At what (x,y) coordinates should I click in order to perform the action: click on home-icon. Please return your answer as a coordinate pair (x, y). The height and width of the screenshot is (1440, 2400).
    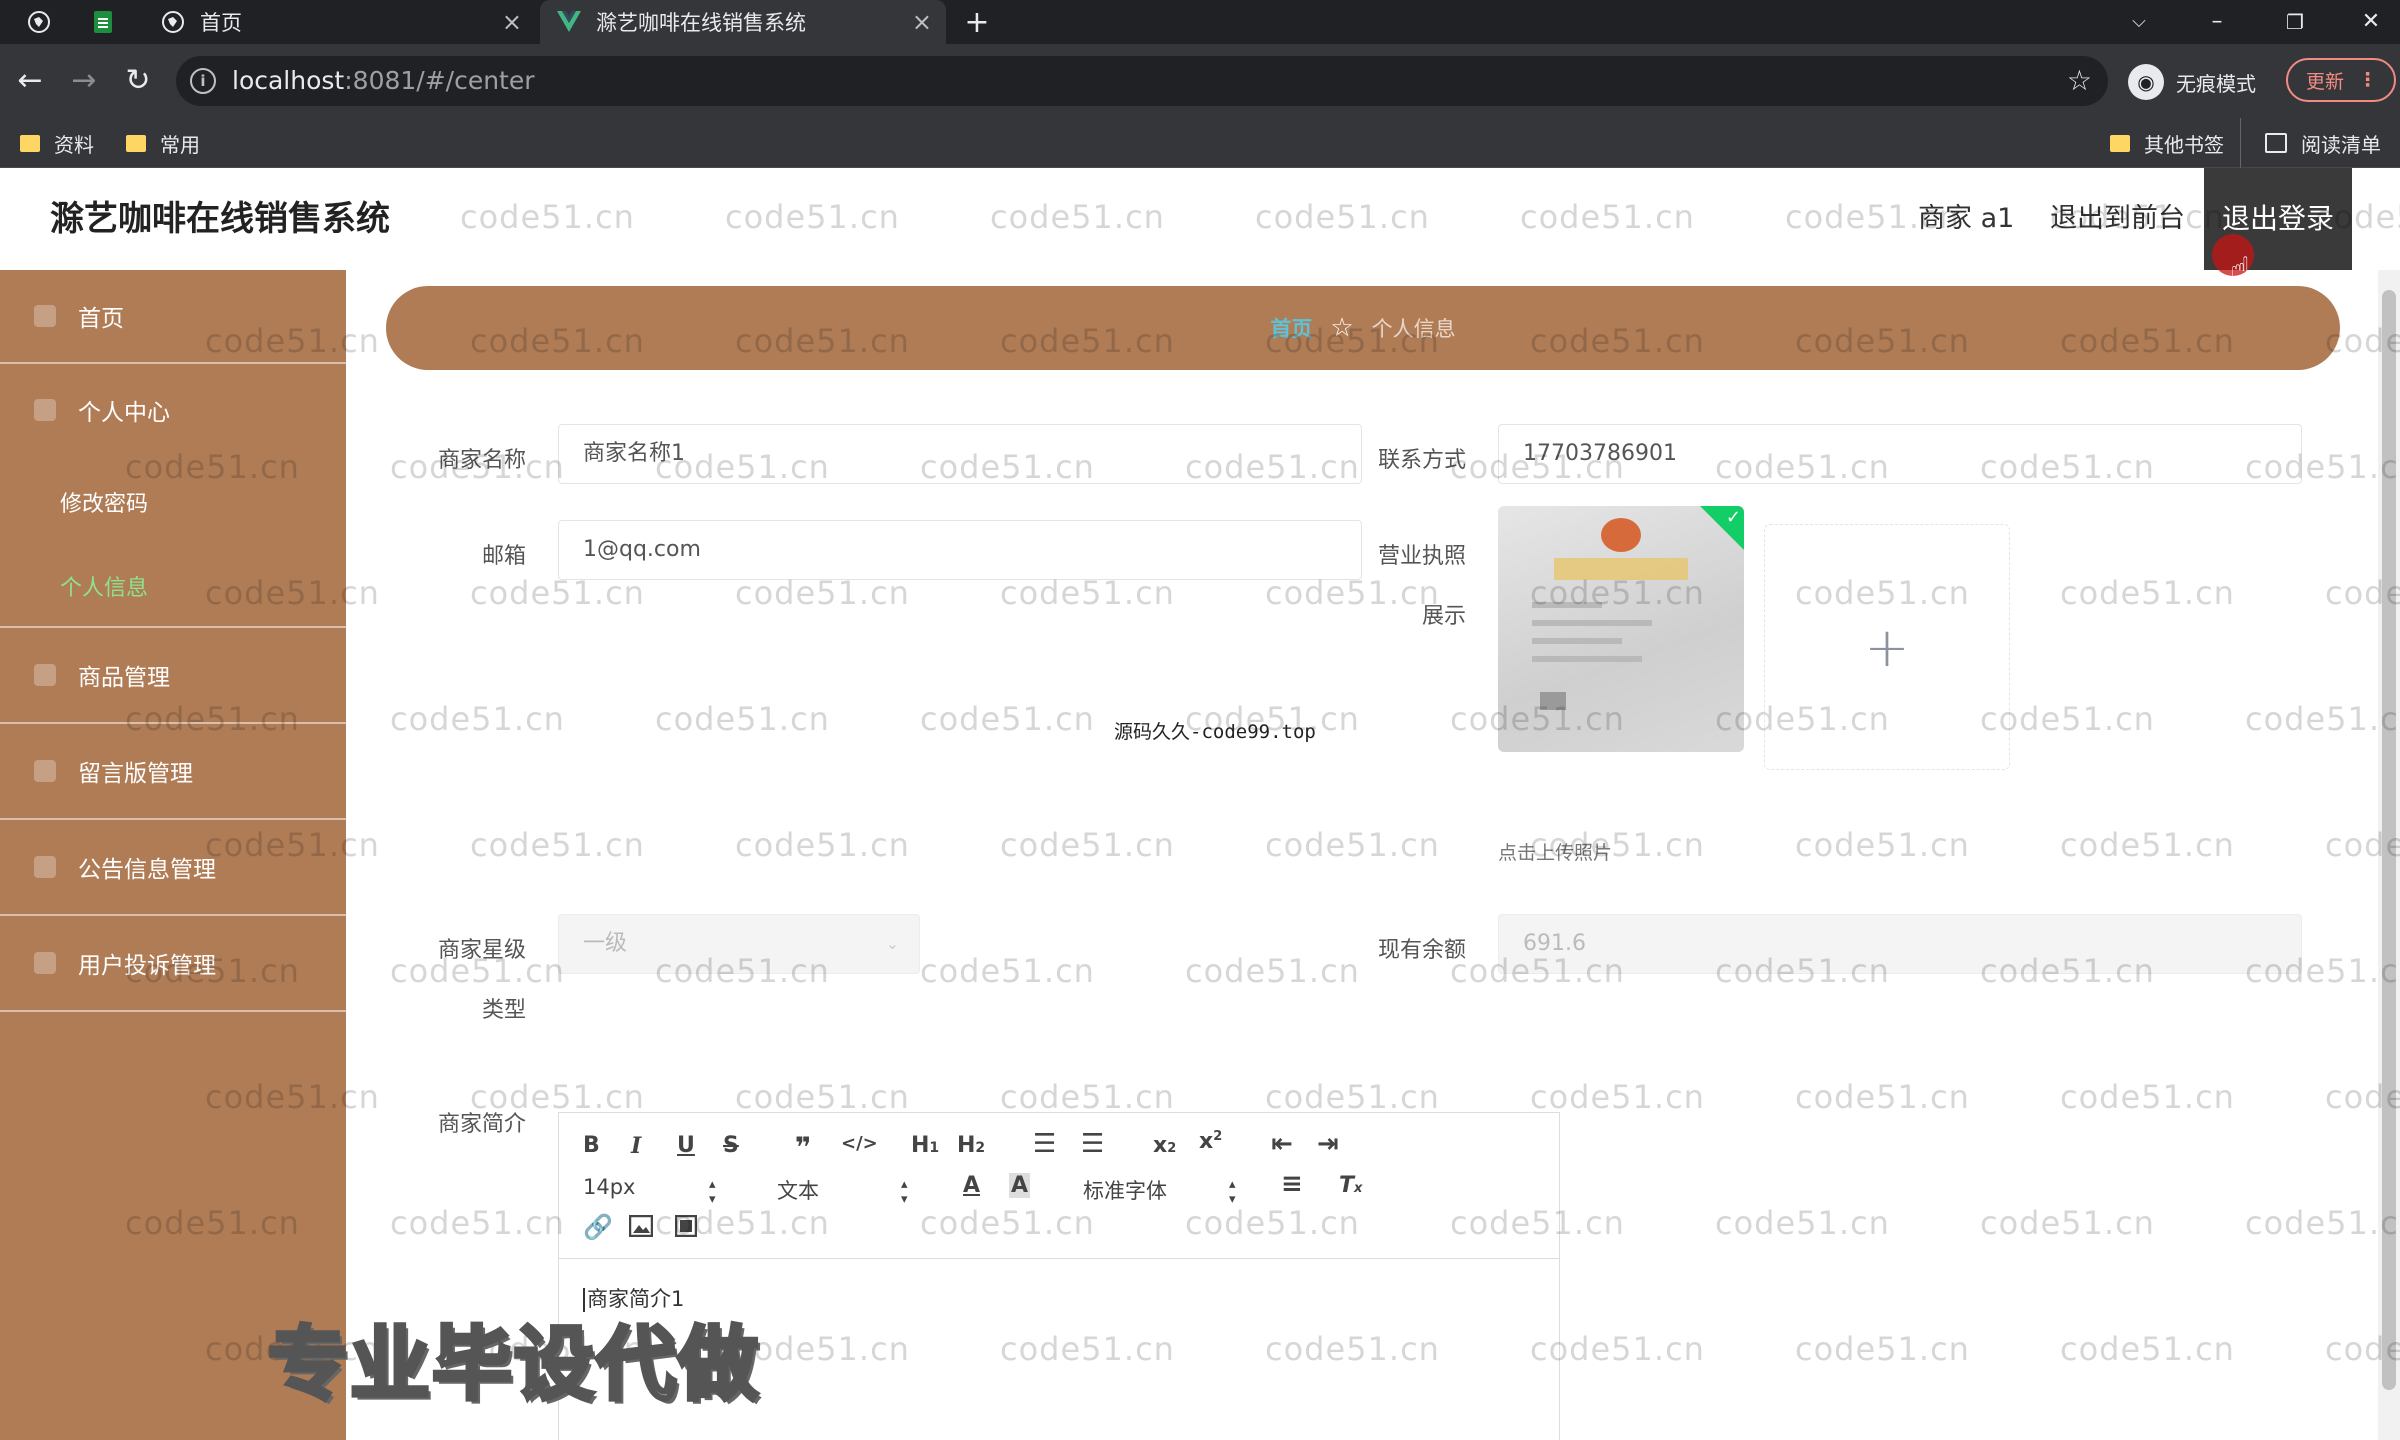
    Looking at the image, I should click on (45, 316).